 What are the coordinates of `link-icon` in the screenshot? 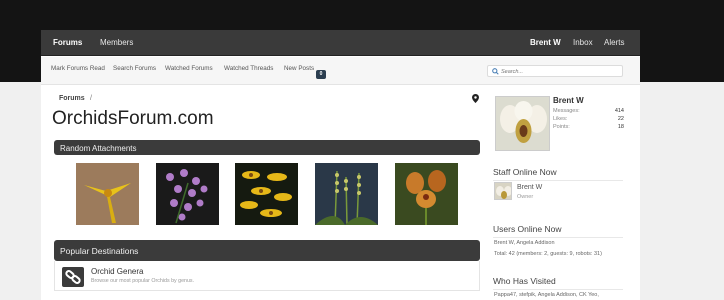 It's located at (73, 277).